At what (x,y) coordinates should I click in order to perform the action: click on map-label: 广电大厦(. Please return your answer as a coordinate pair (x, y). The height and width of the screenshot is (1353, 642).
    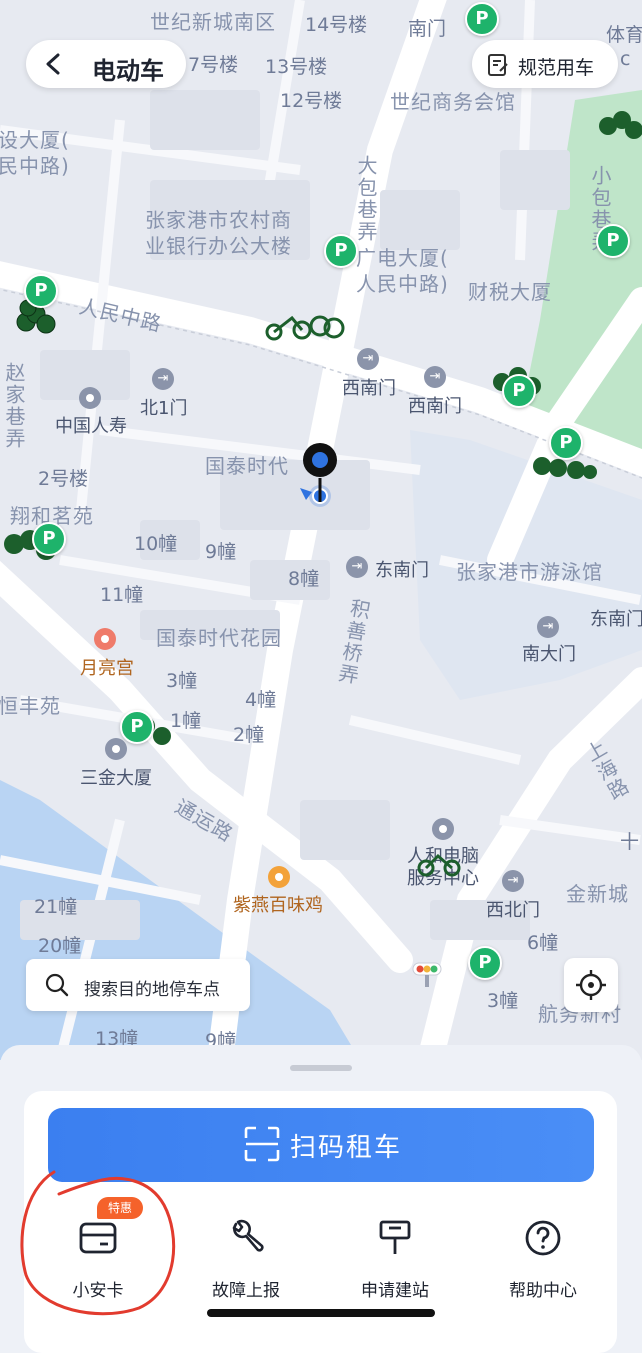
    Looking at the image, I should click on (402, 258).